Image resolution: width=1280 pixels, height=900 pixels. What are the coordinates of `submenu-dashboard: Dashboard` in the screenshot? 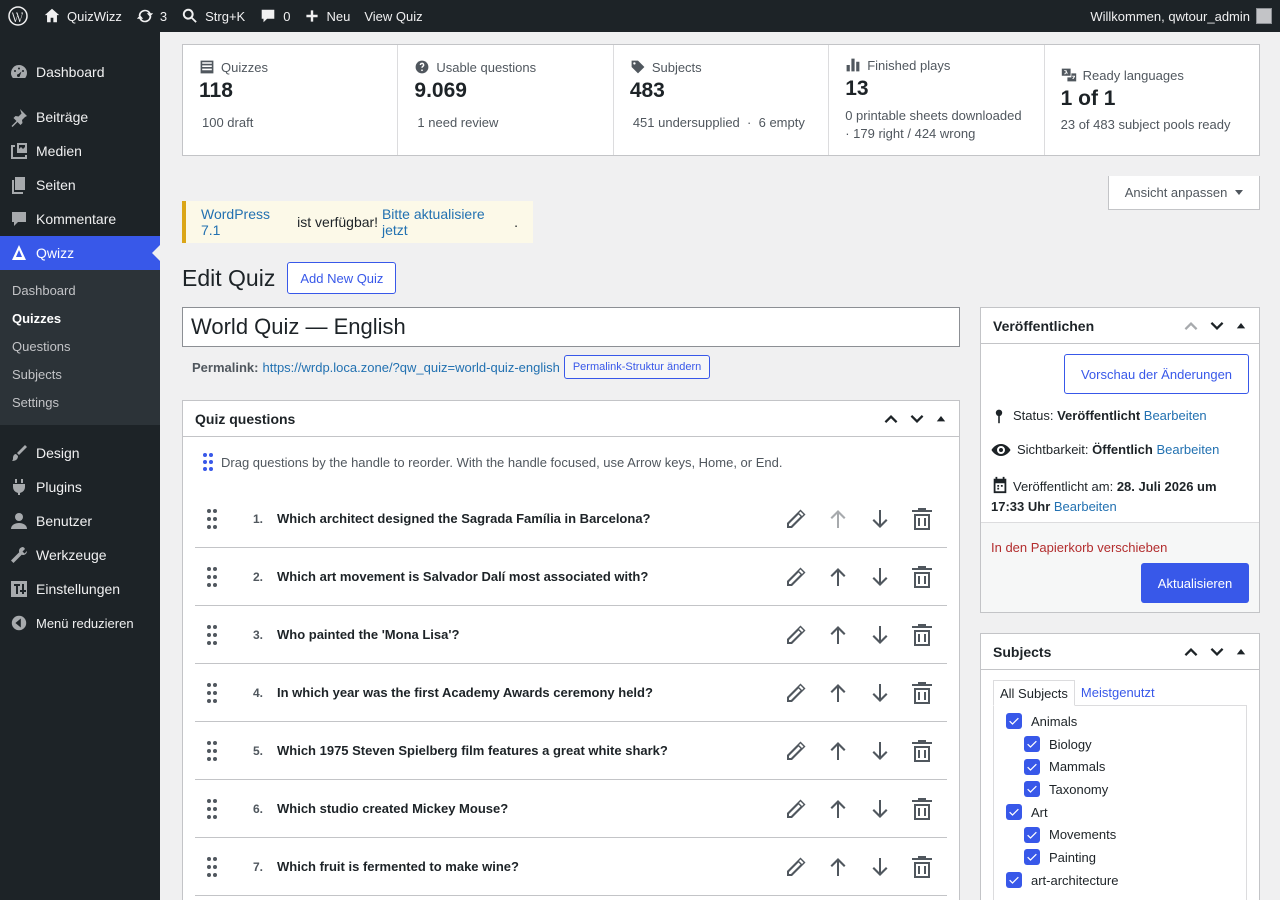 It's located at (80, 291).